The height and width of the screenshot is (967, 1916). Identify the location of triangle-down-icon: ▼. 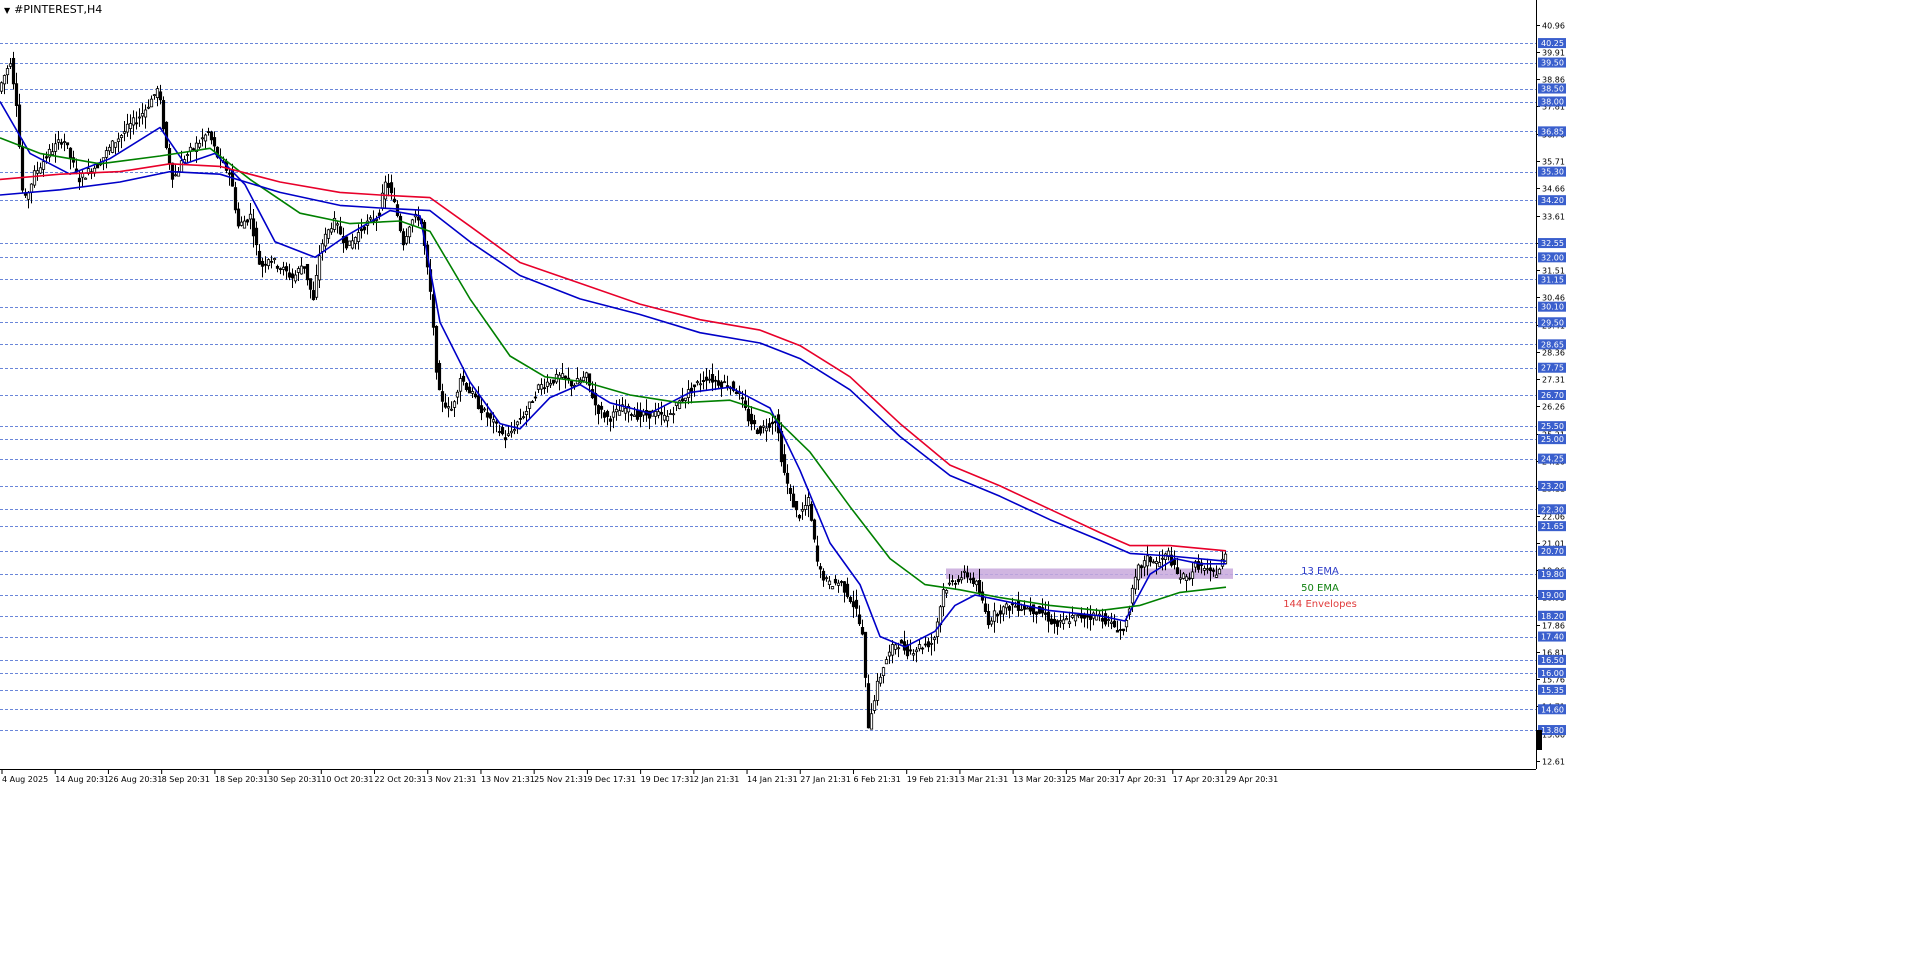
(7, 10).